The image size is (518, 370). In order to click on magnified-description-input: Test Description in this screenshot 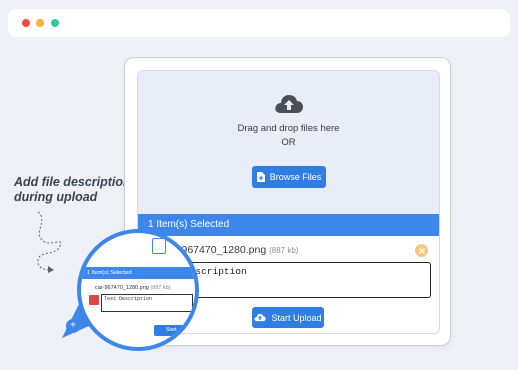, I will do `click(147, 303)`.